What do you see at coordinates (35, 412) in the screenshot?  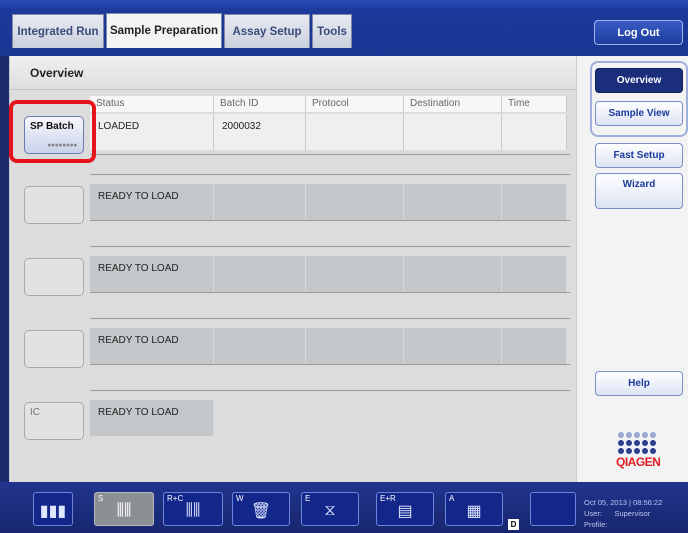 I see `slot-label: IC` at bounding box center [35, 412].